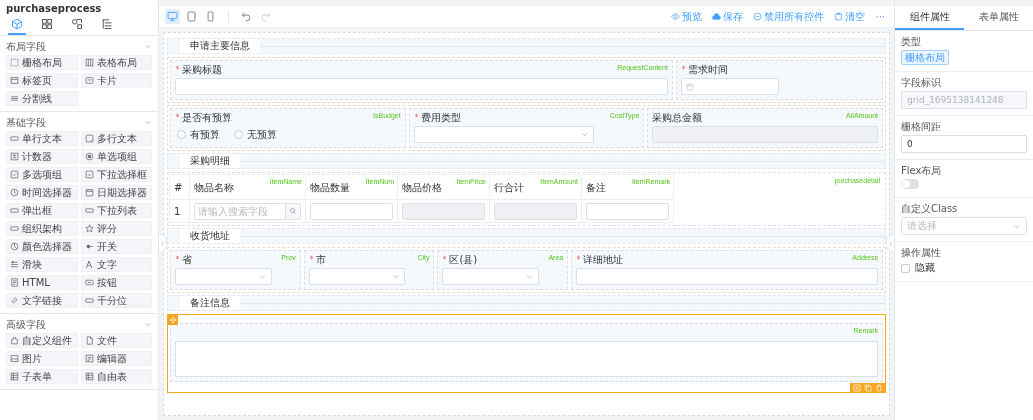  I want to click on toggle-icon, so click(89, 246).